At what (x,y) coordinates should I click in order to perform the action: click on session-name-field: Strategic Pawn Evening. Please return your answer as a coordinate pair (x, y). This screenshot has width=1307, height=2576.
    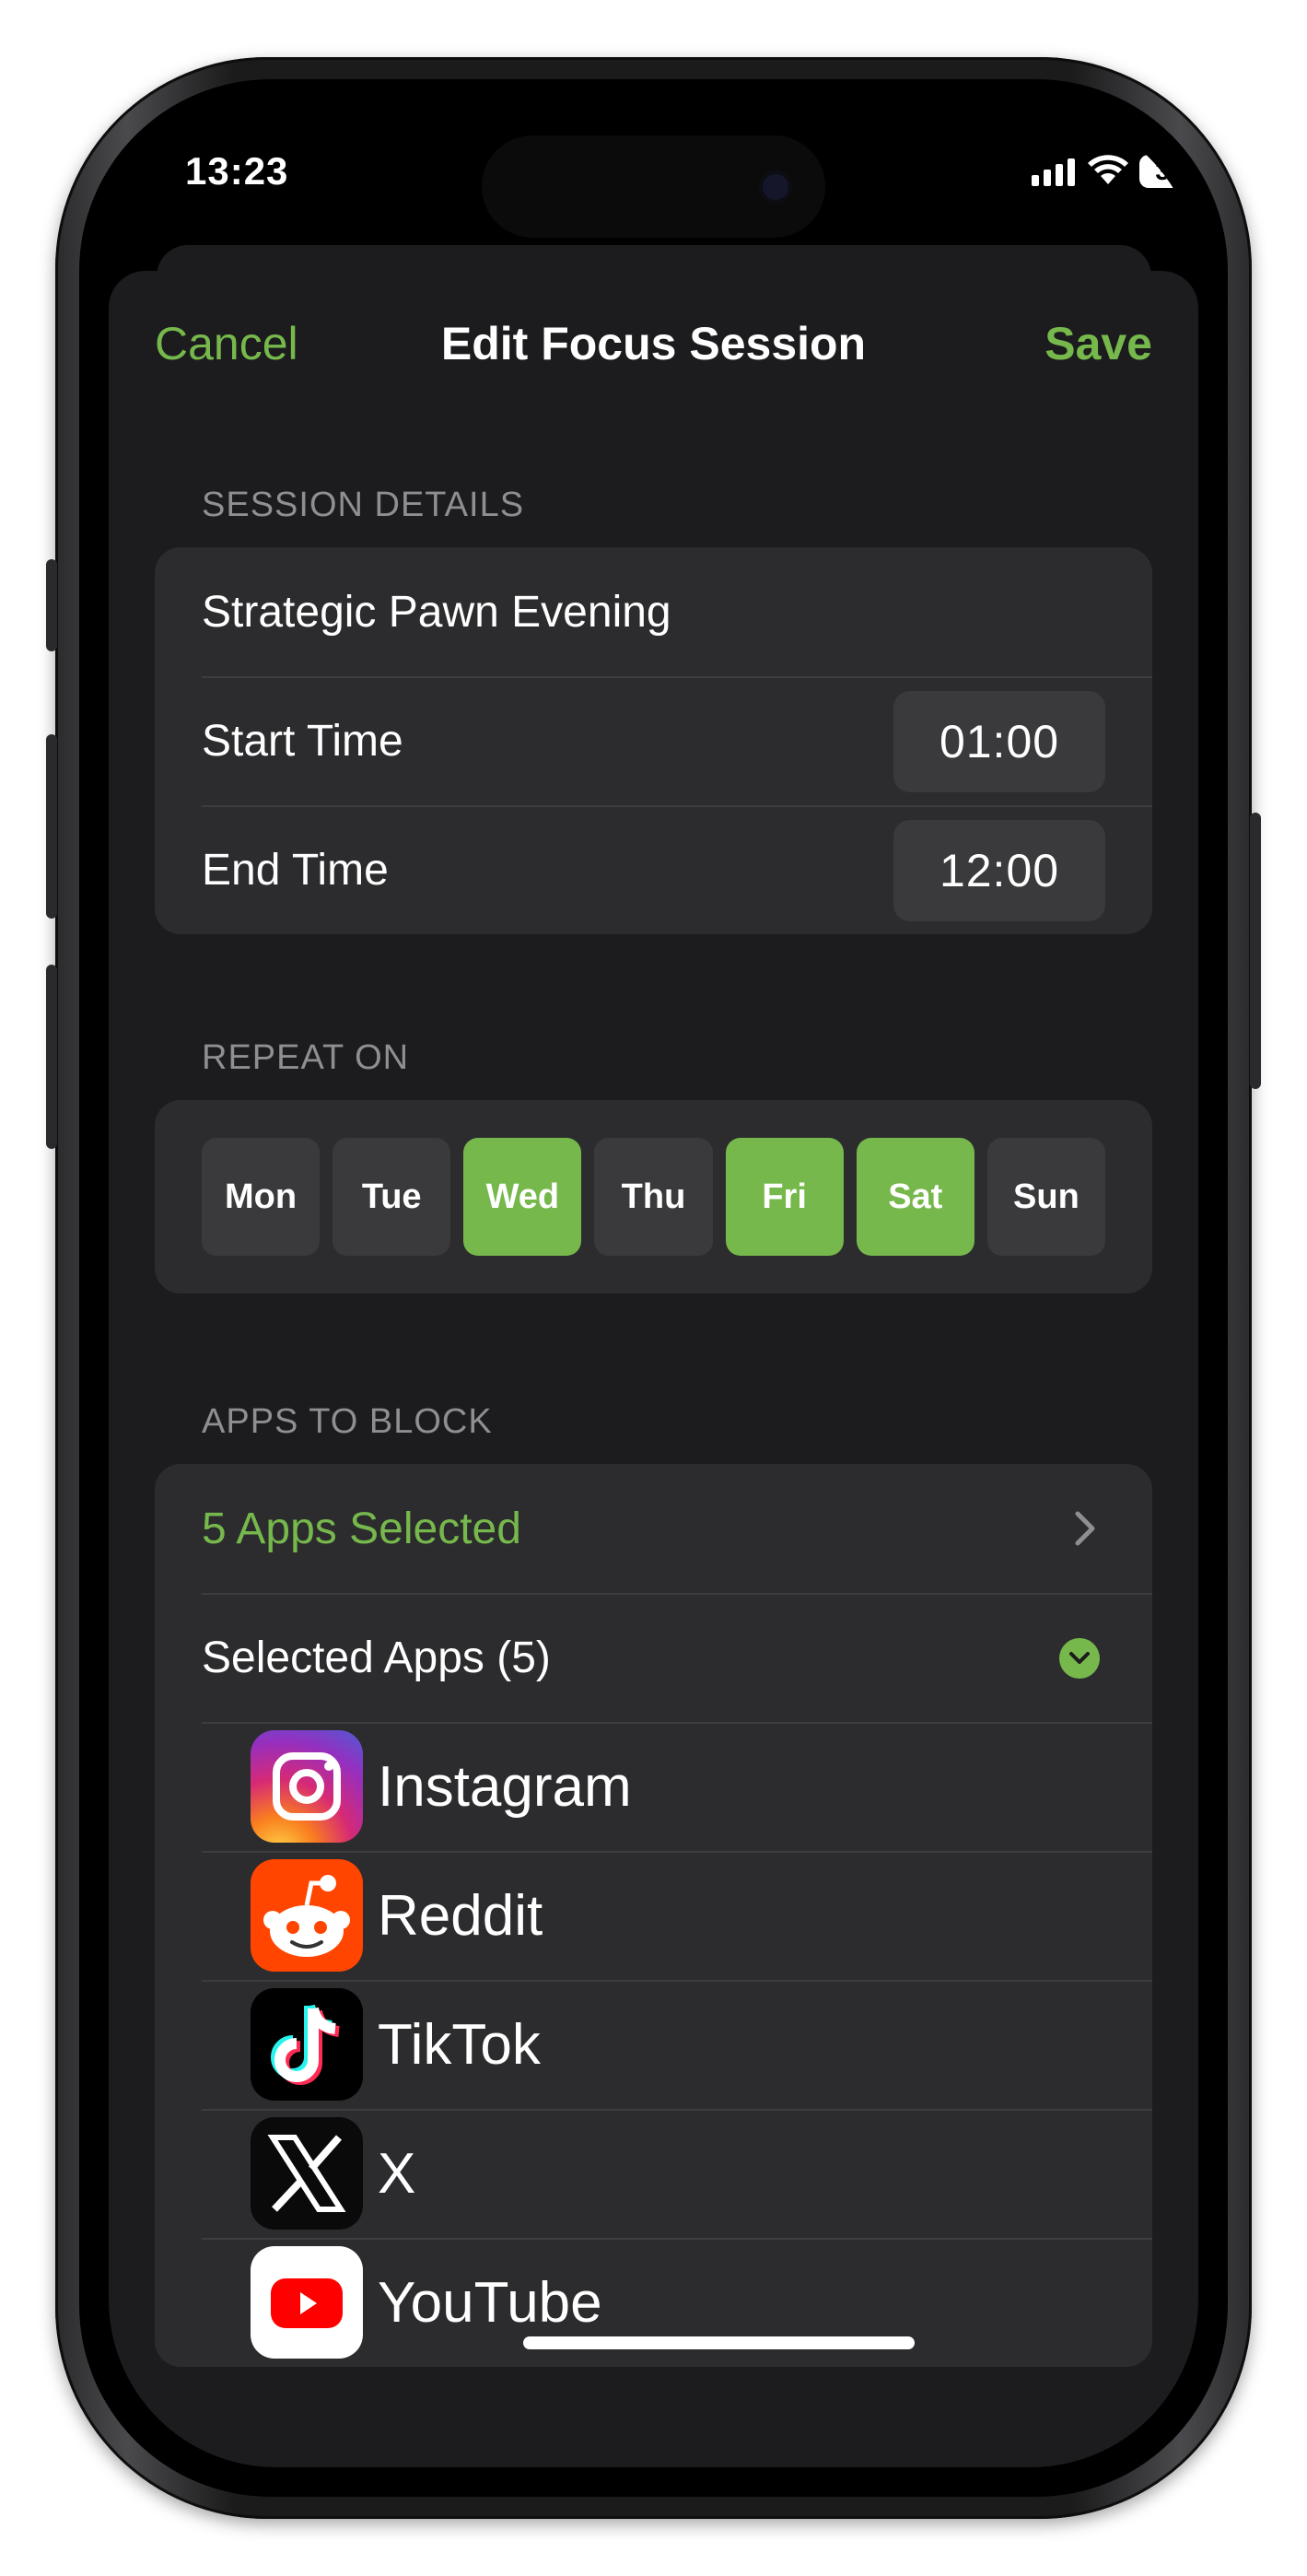
    Looking at the image, I should click on (653, 611).